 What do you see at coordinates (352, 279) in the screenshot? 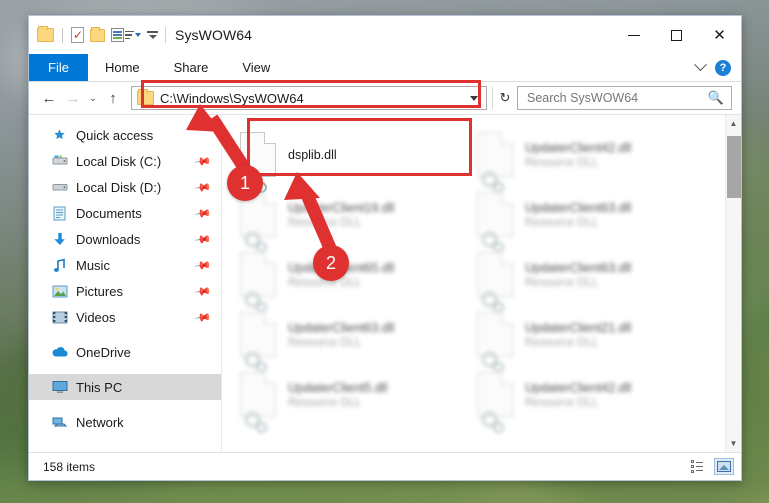
I see `file-item: UpdaterClient65.dll Resource DLL` at bounding box center [352, 279].